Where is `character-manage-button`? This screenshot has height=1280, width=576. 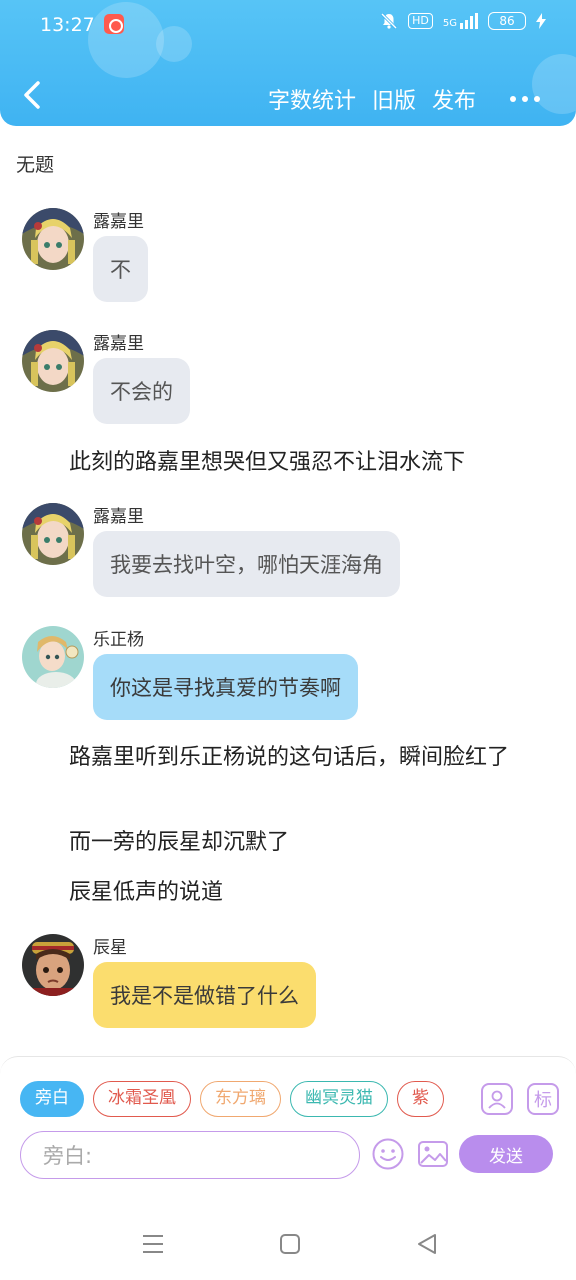 character-manage-button is located at coordinates (497, 1099).